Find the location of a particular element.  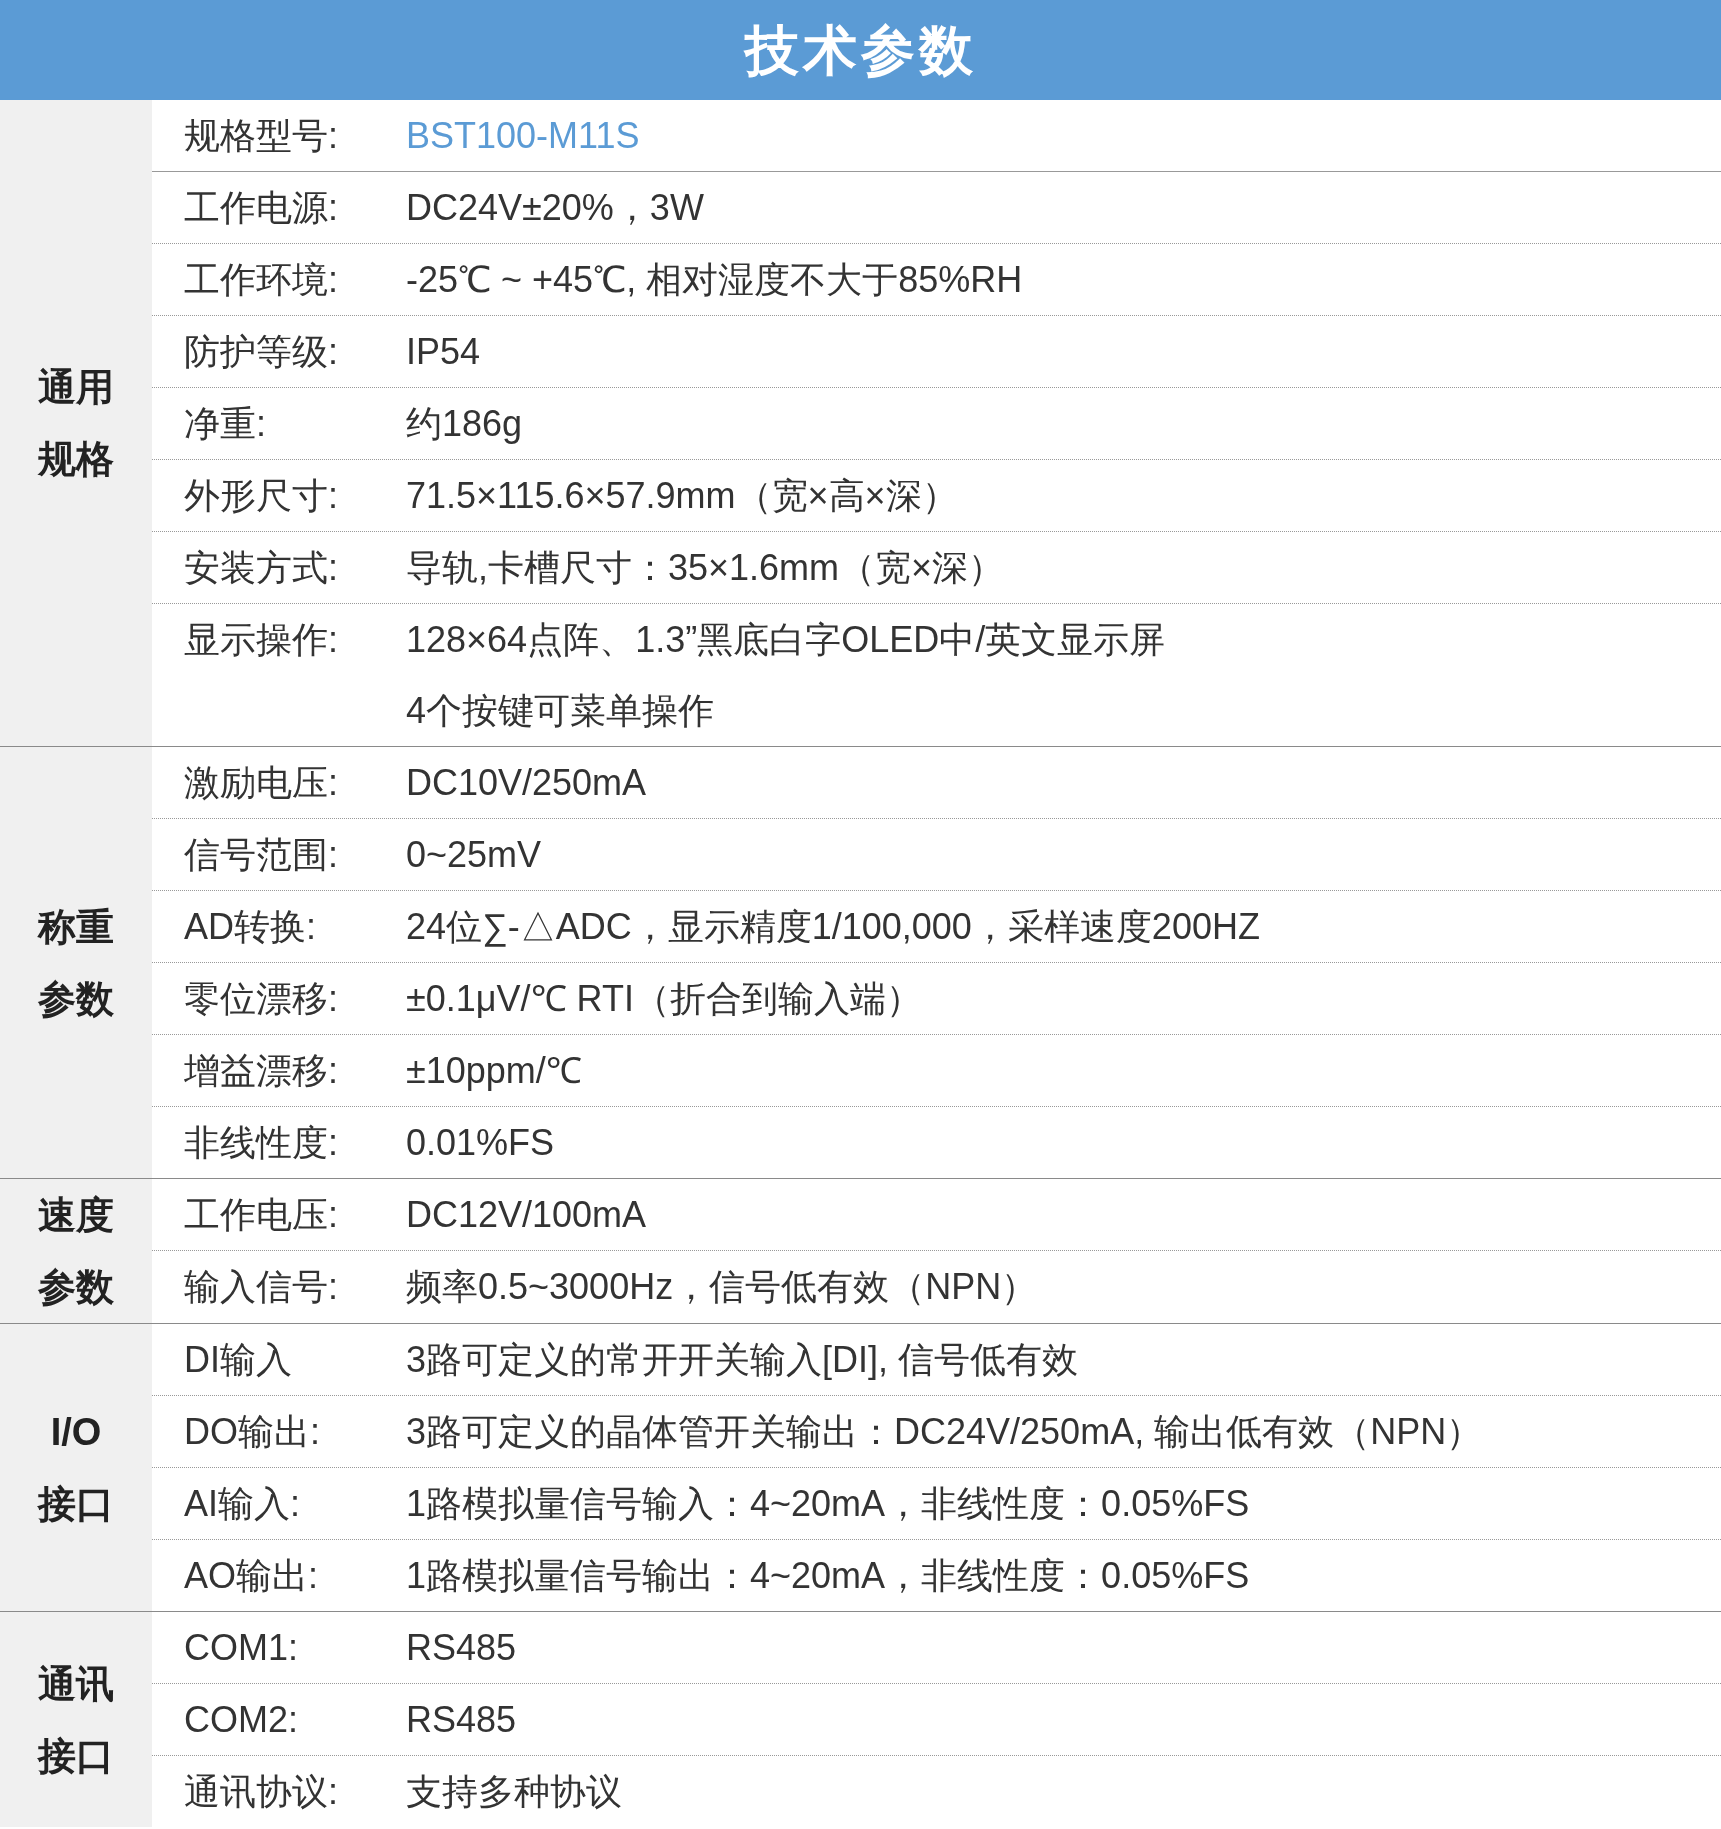

page-title: 技术参数 is located at coordinates (860, 50).